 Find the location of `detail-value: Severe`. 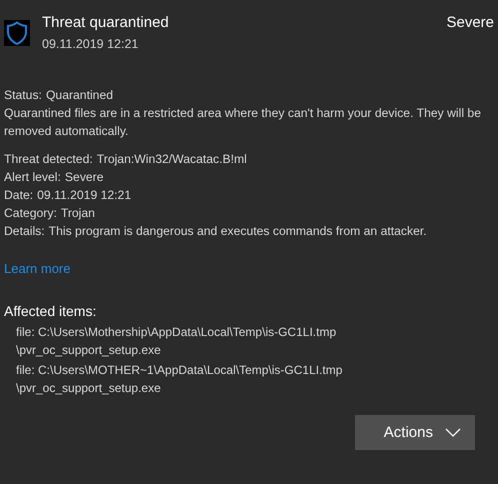

detail-value: Severe is located at coordinates (84, 177).